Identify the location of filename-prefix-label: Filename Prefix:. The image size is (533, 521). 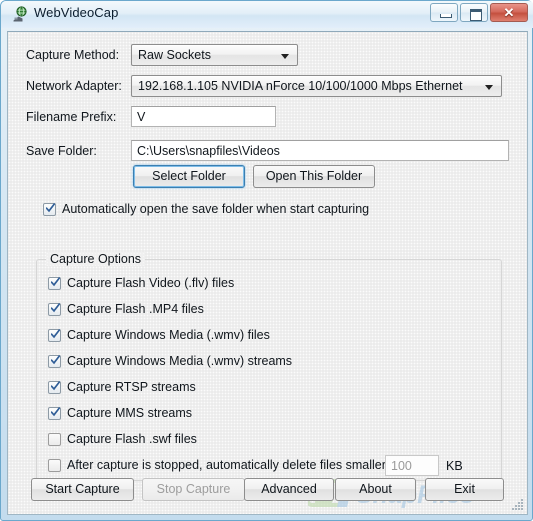
(71, 117).